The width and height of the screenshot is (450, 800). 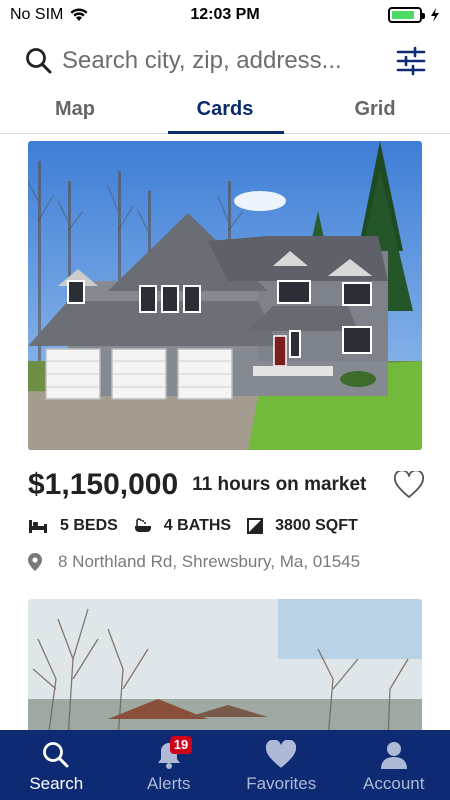 I want to click on tab-grid: Grid, so click(x=375, y=111).